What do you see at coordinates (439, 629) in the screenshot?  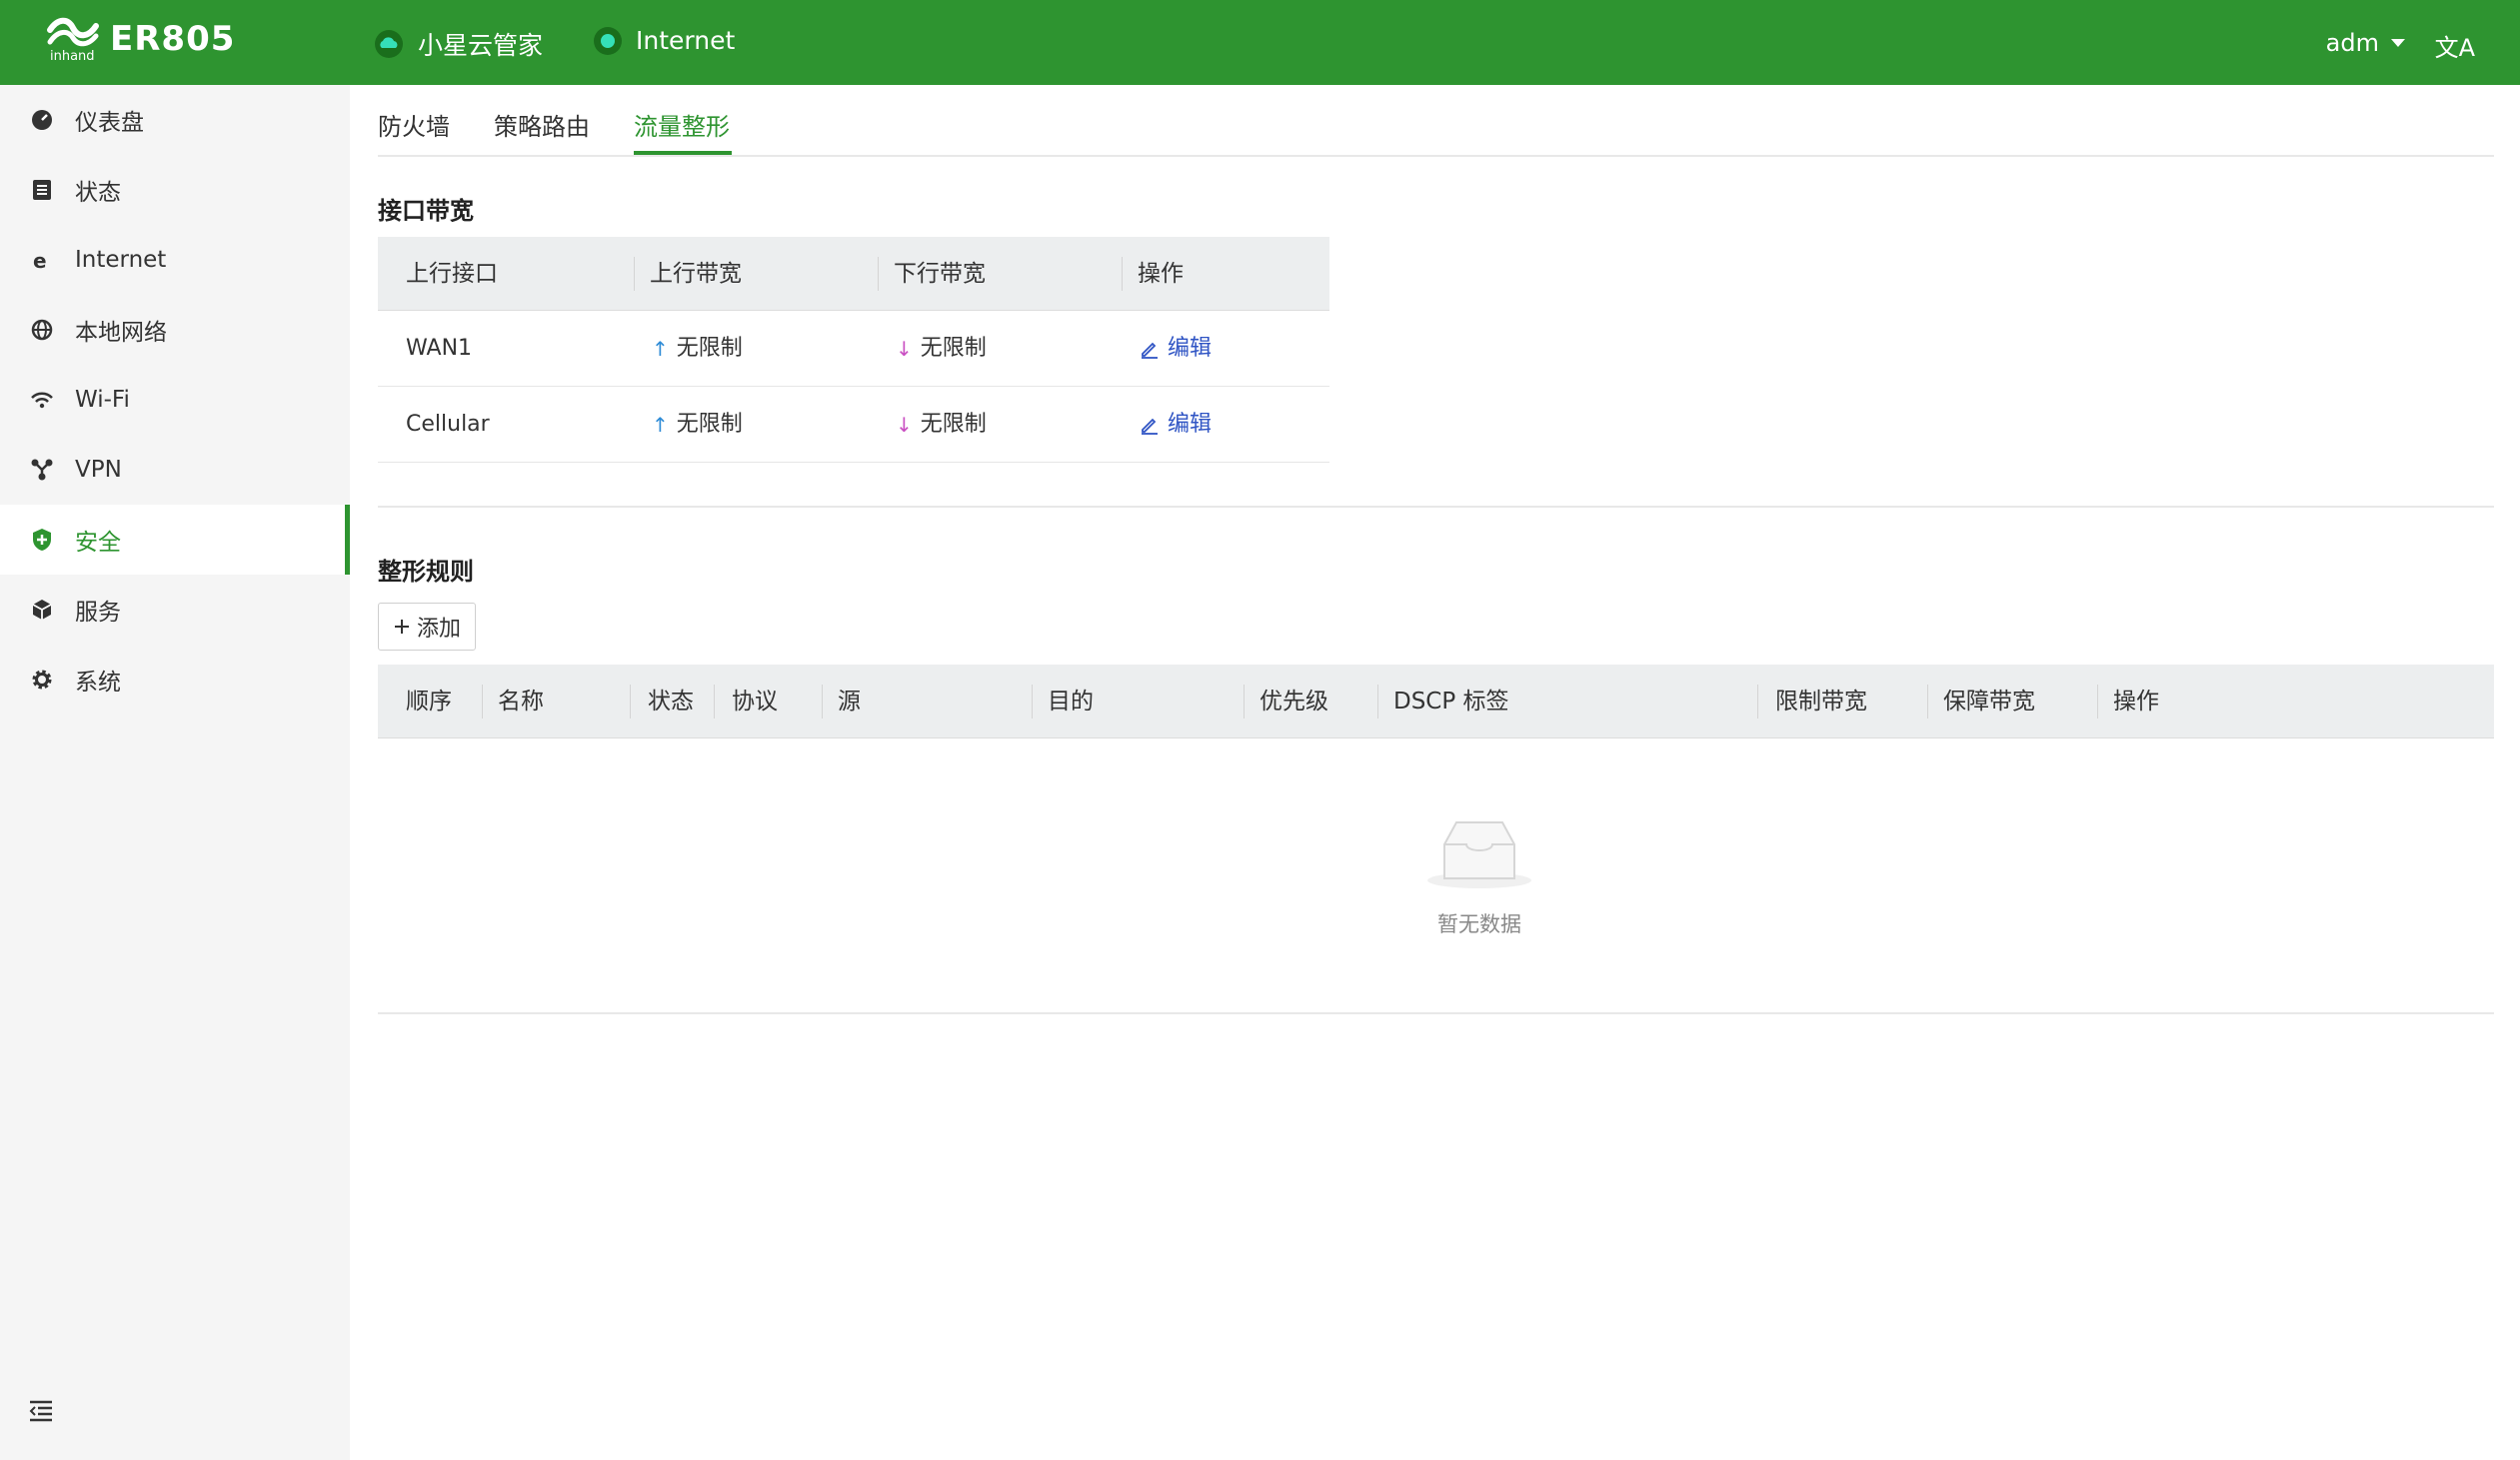 I see `add-rule-label: 添加` at bounding box center [439, 629].